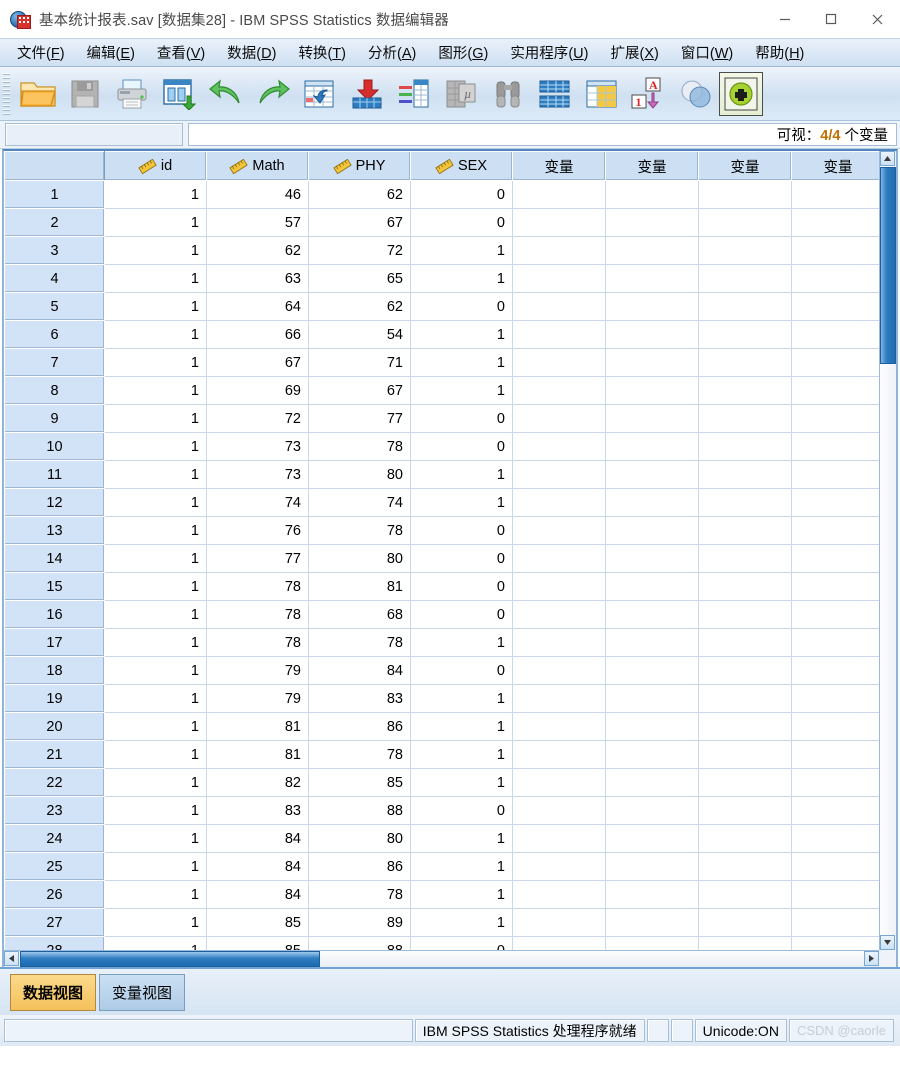  What do you see at coordinates (111, 52) in the screenshot?
I see `menu-item-edit: 编辑(E)` at bounding box center [111, 52].